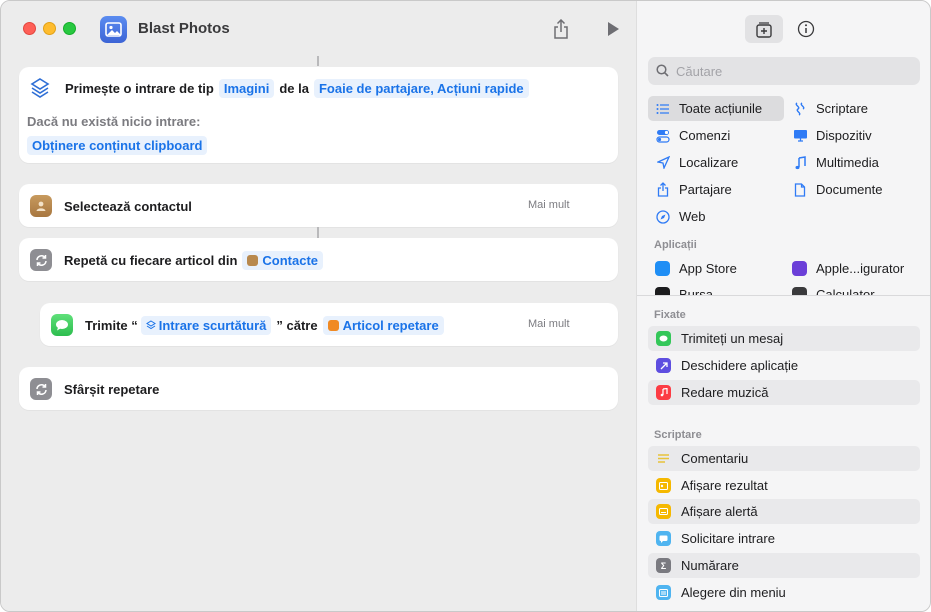 The height and width of the screenshot is (612, 931). I want to click on search-field, so click(784, 71).